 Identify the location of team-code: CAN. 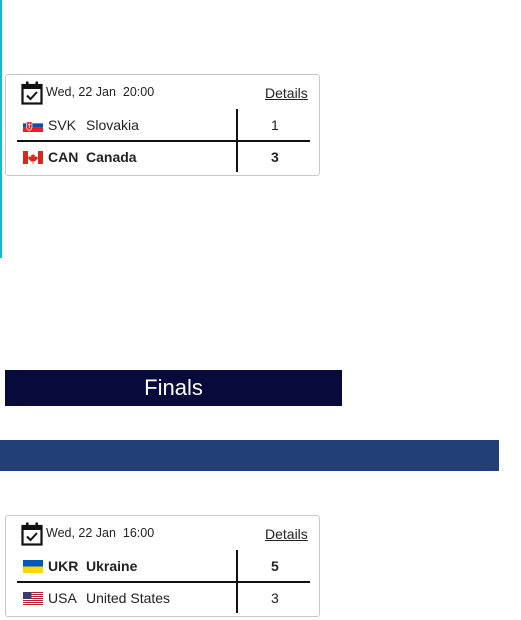
(63, 157).